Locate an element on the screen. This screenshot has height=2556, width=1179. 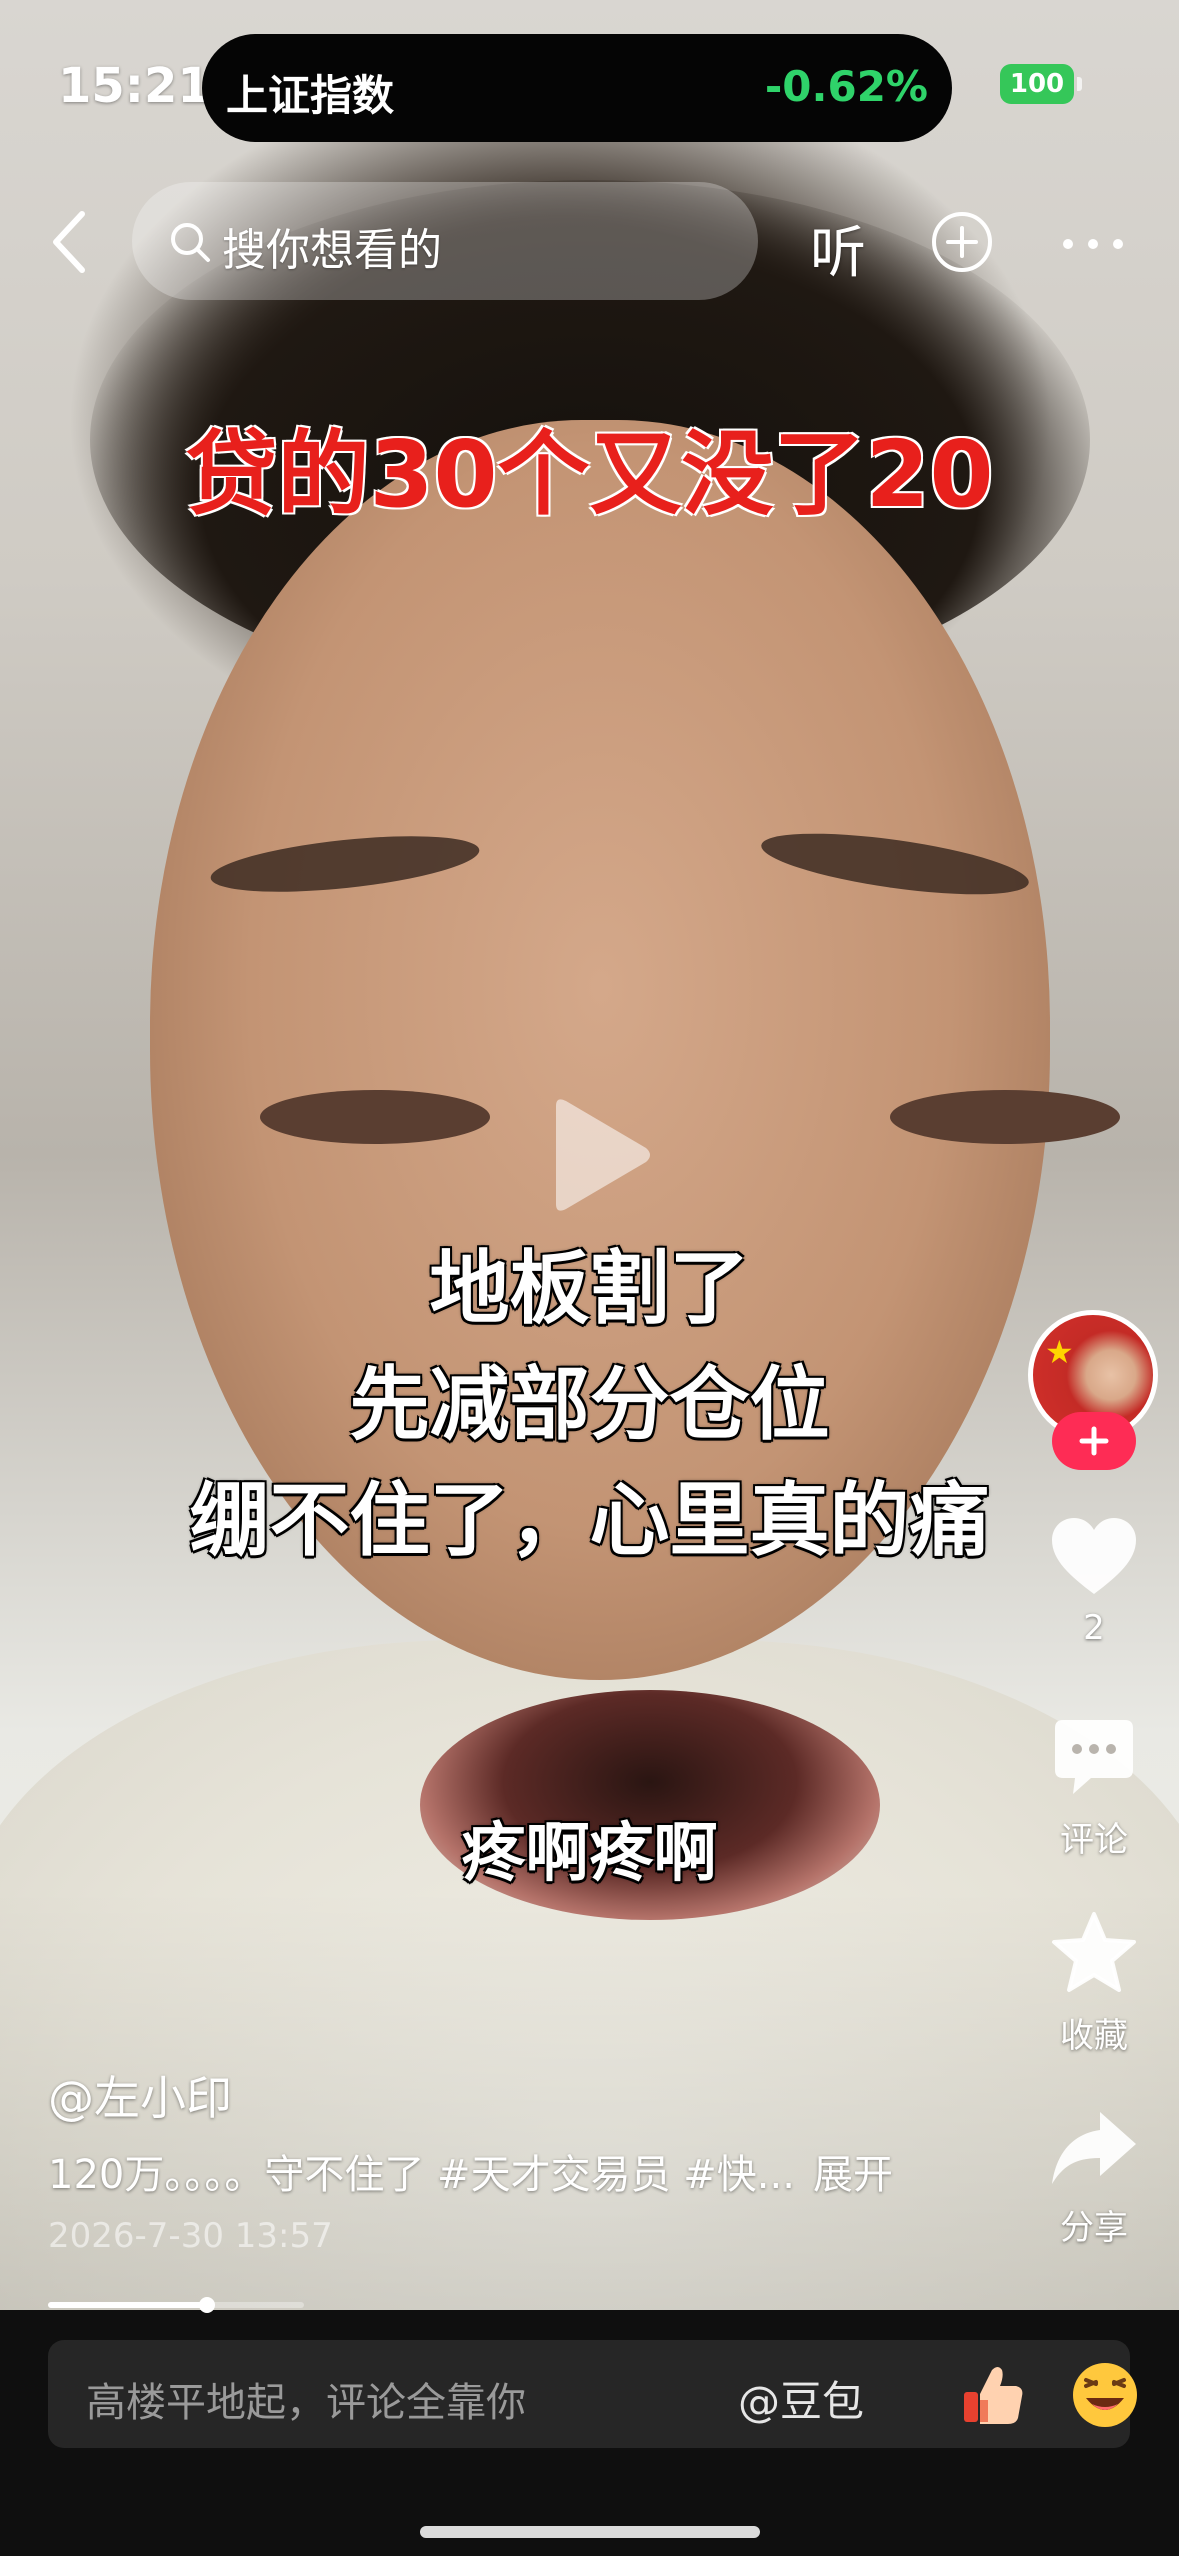
search-placeholder: 搜你想看的 is located at coordinates (332, 250).